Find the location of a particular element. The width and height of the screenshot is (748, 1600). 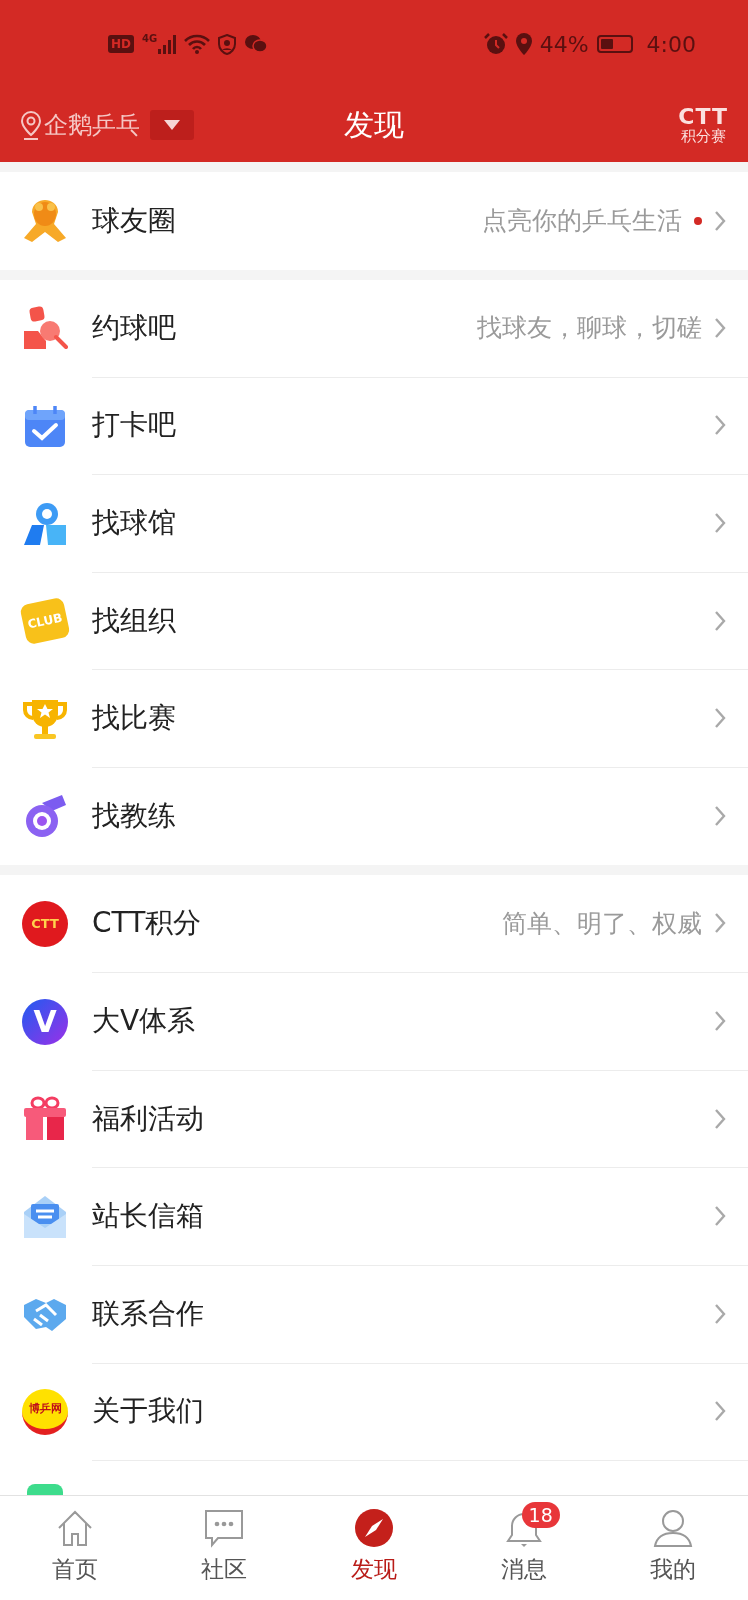

menu-item: CLUB 找组织 is located at coordinates (374, 621).